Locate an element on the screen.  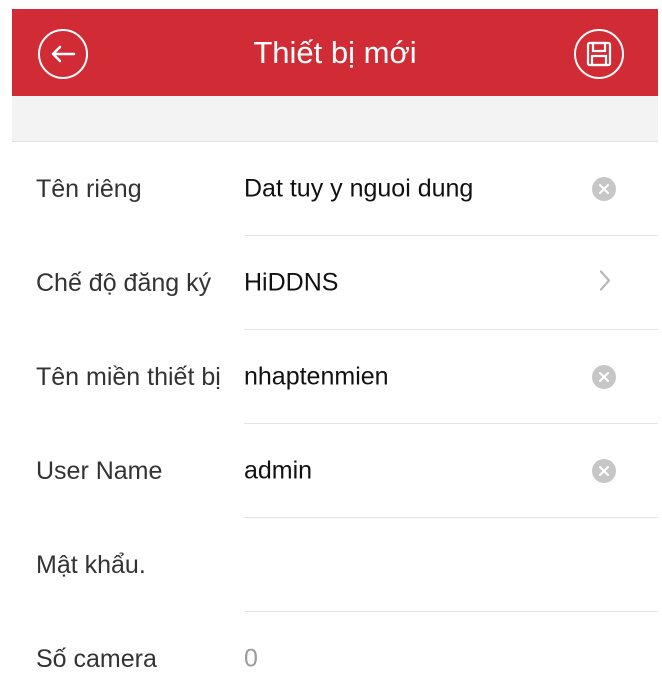
form-row-name: Tên riêng Dat tuy y nguoi dung is located at coordinates (335, 189).